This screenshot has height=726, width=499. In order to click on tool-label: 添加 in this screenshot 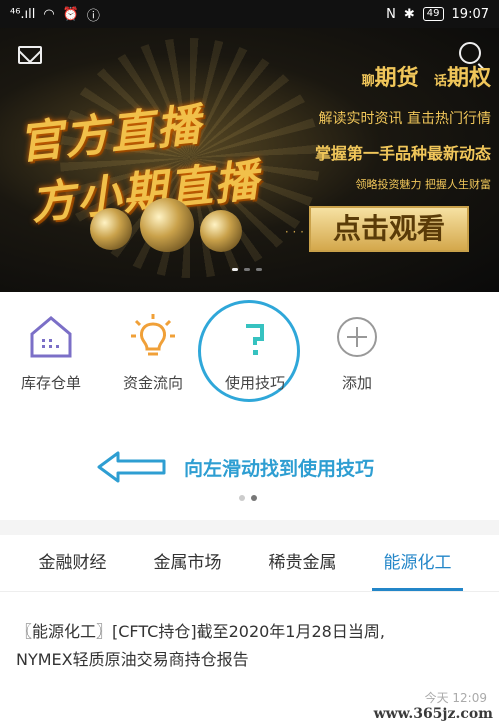, I will do `click(356, 383)`.